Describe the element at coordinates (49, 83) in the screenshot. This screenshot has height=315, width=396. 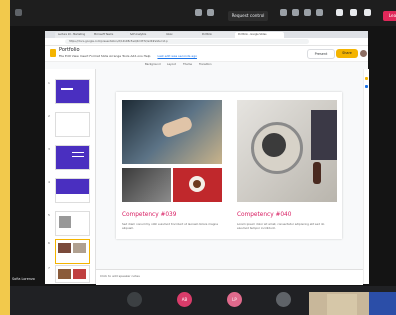
I see `thumbnail-number: 1` at that location.